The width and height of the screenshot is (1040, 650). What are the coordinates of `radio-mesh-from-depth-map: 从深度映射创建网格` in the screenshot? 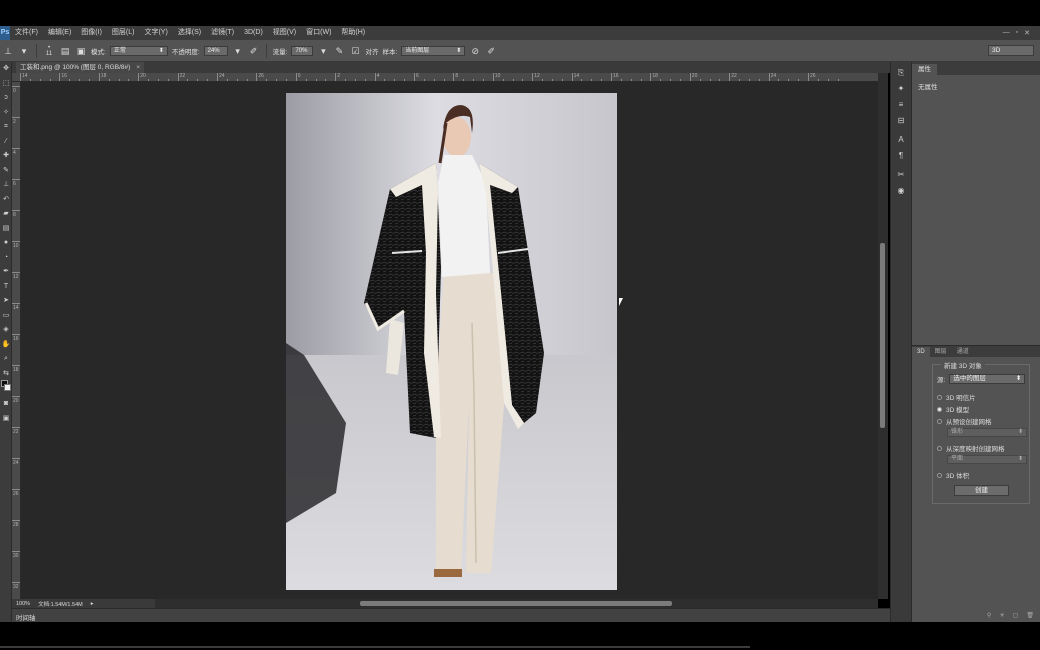 It's located at (971, 448).